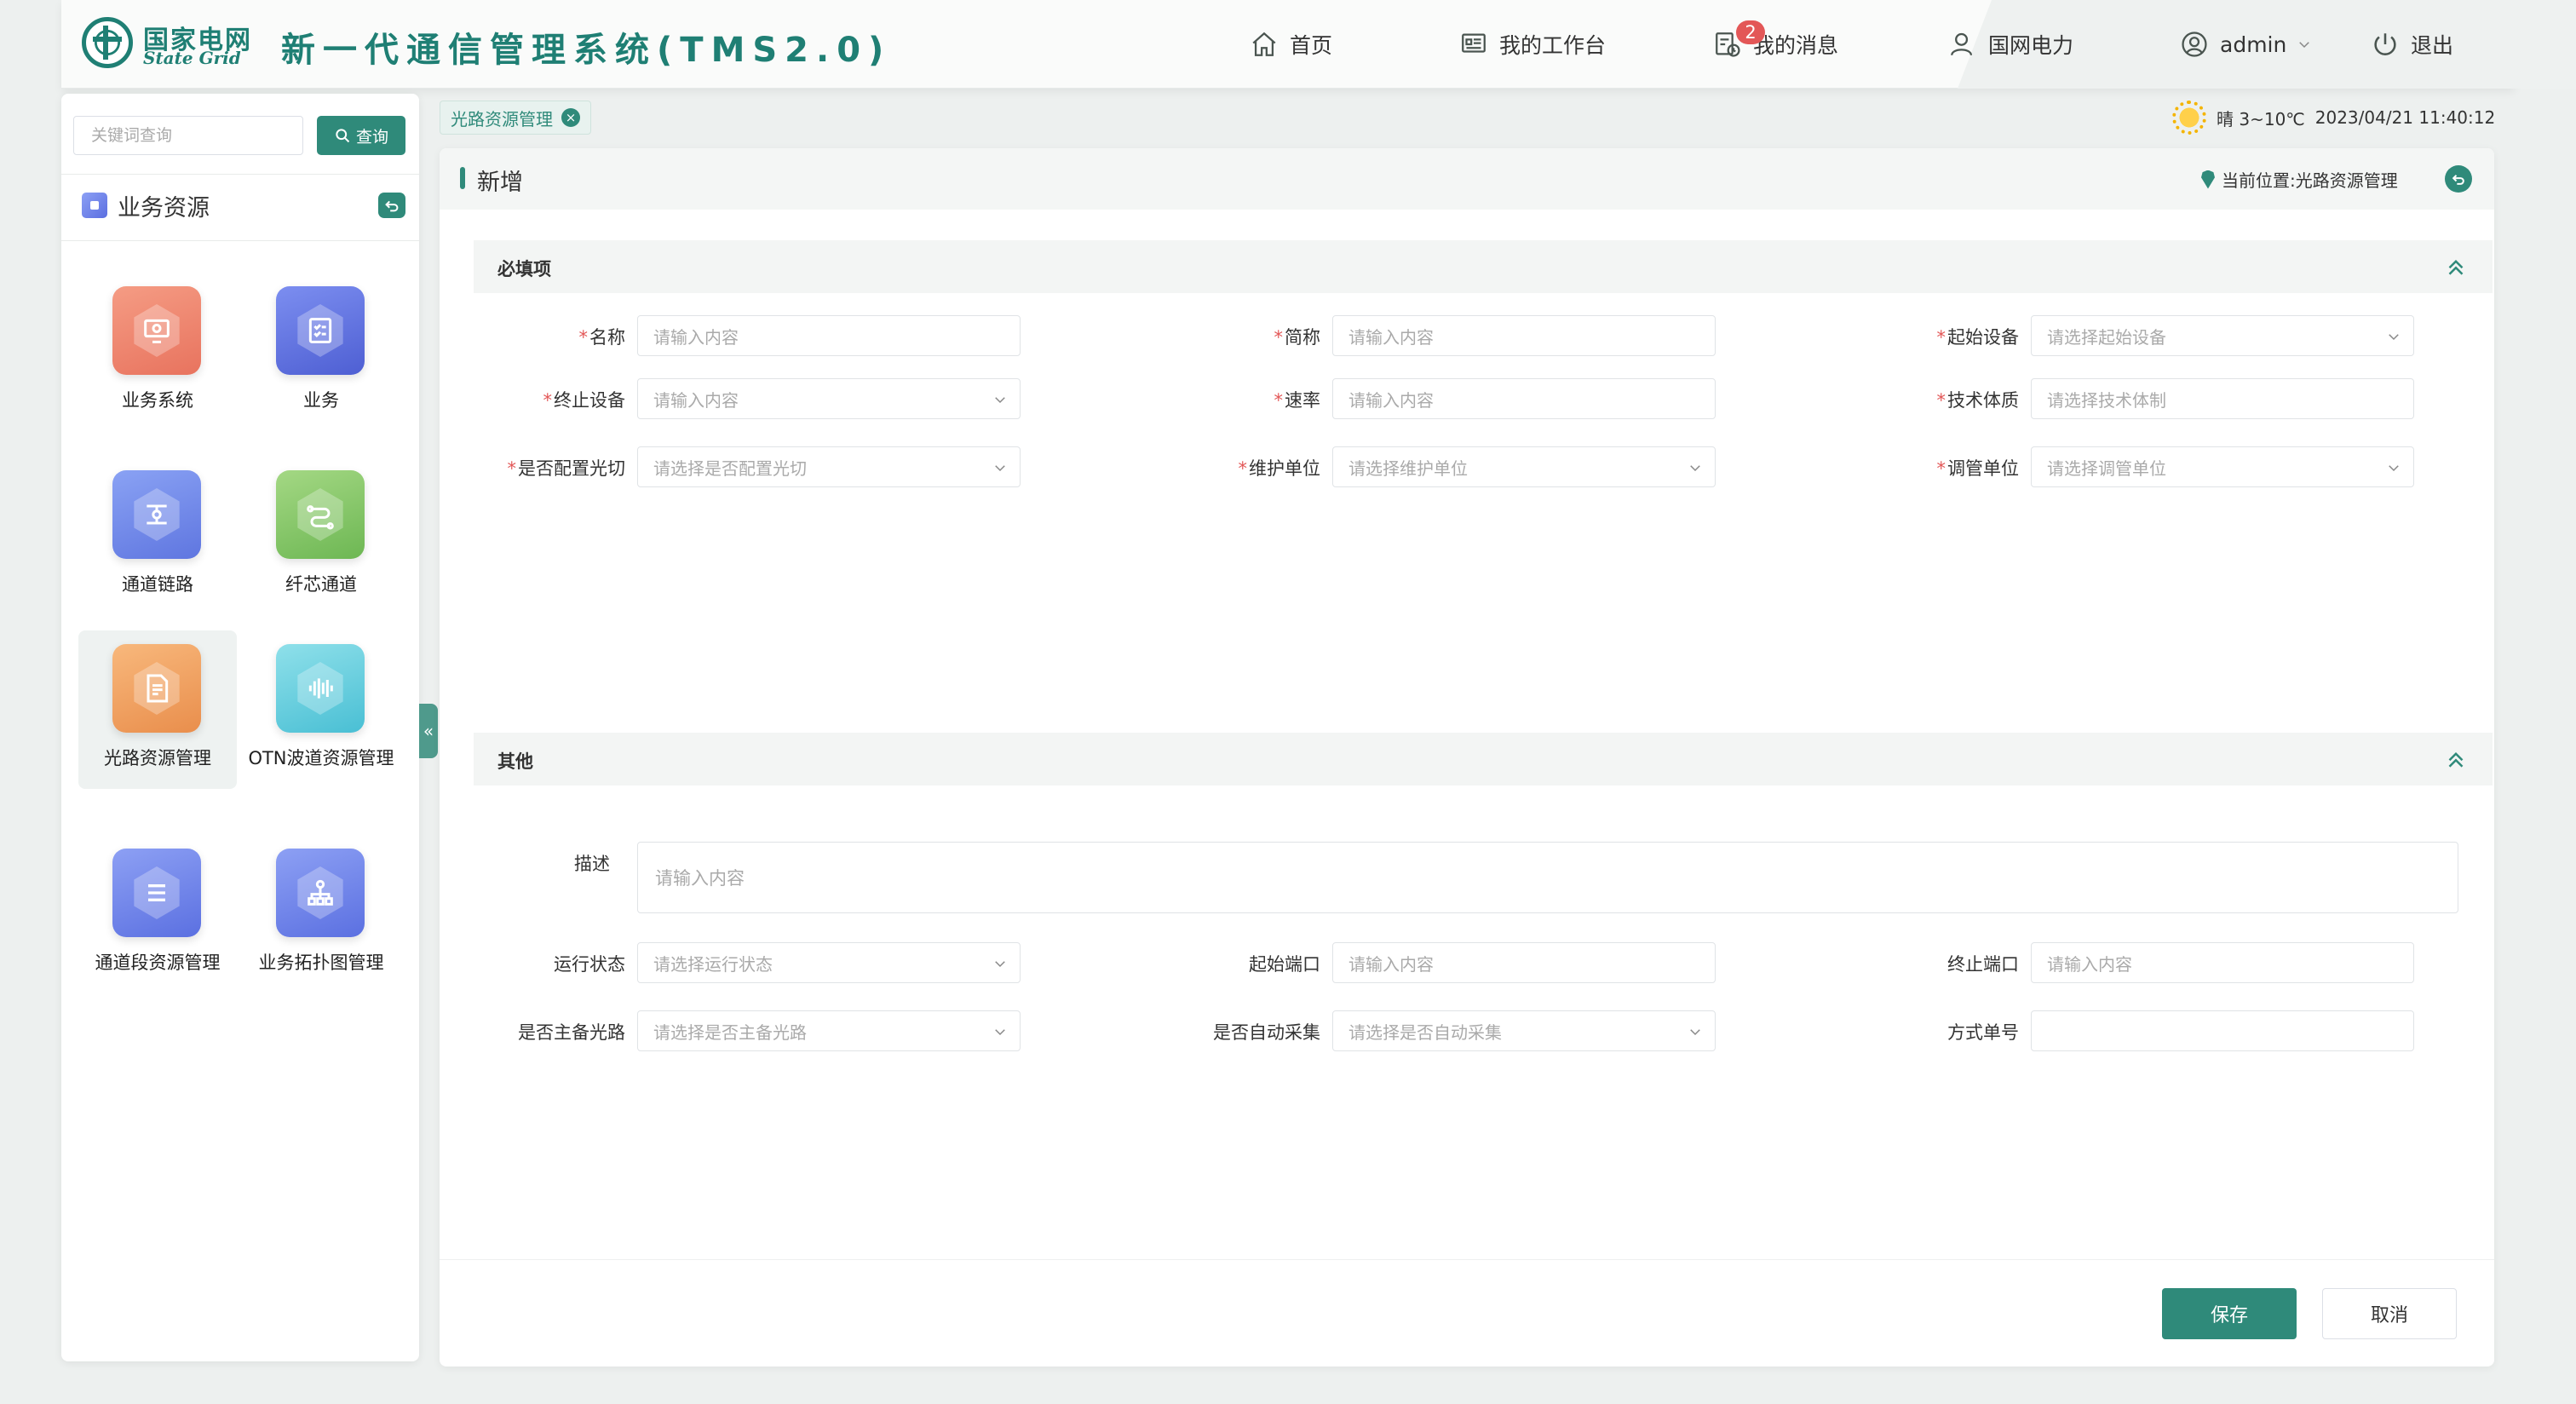 The width and height of the screenshot is (2576, 1404). What do you see at coordinates (321, 400) in the screenshot?
I see `sidebar-tile-label: 业务` at bounding box center [321, 400].